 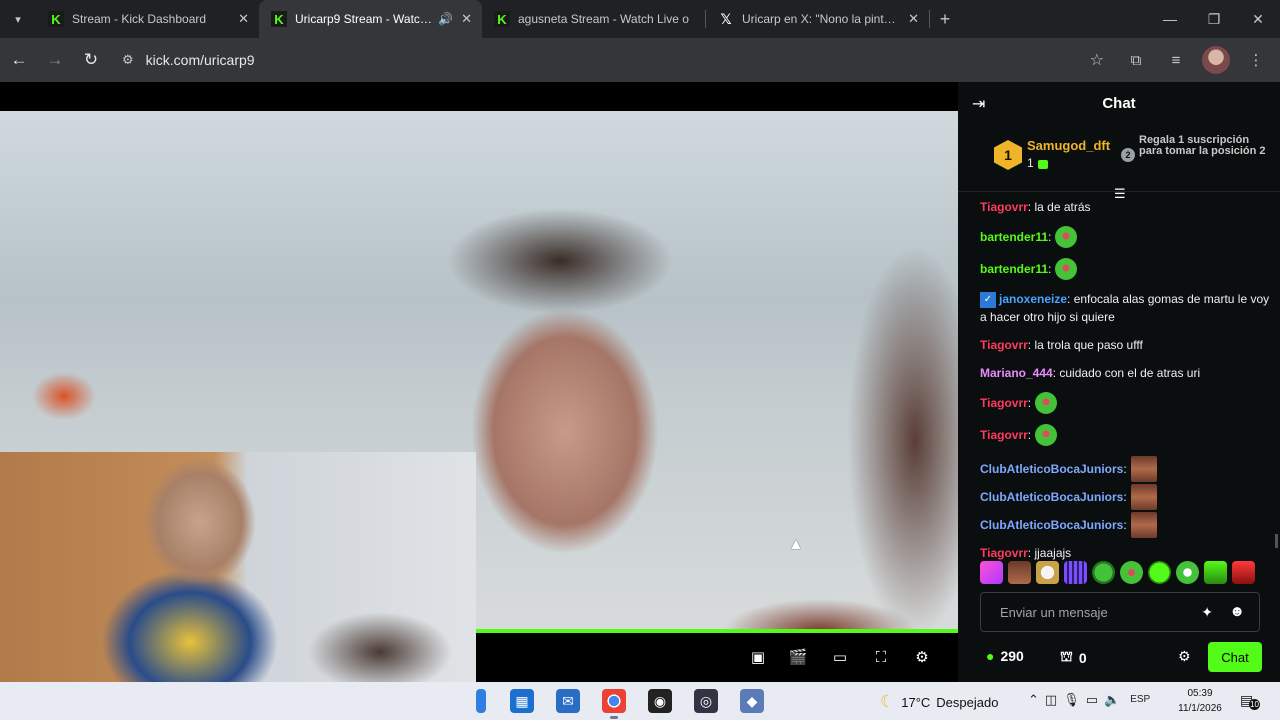 I want to click on tab-title: Uricarp9 Stream - Watch Live, so click(x=363, y=19).